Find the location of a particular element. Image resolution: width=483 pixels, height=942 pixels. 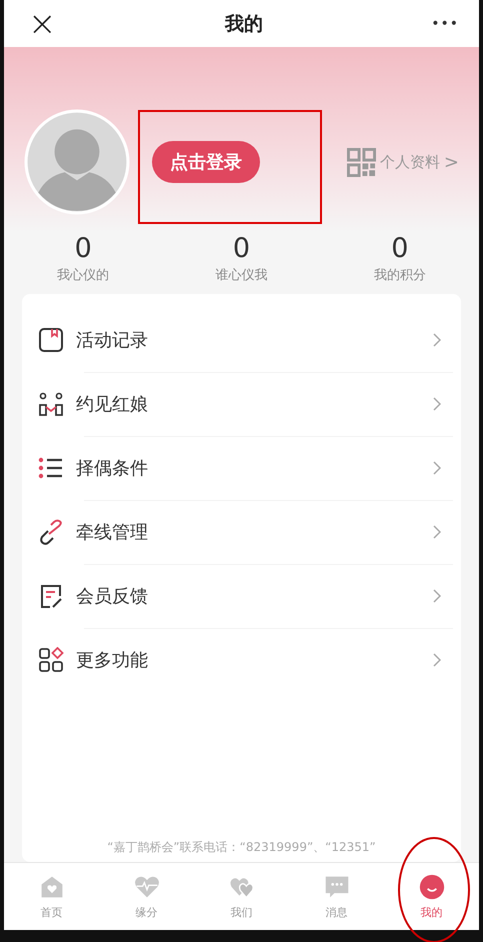

menu-item: 会员反馈 is located at coordinates (241, 596).